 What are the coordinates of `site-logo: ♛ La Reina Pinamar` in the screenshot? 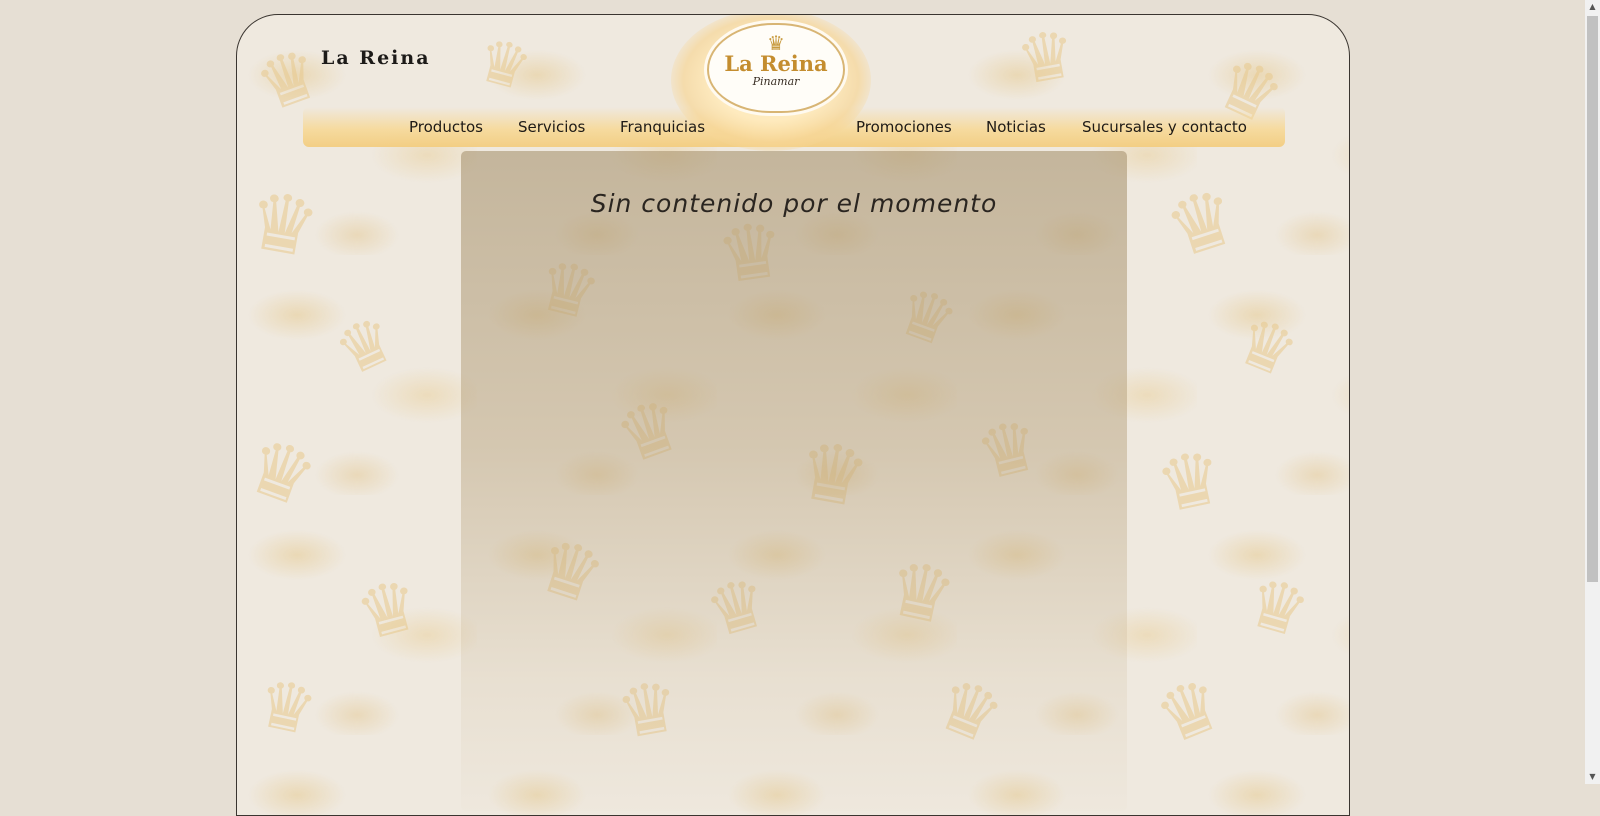 It's located at (776, 68).